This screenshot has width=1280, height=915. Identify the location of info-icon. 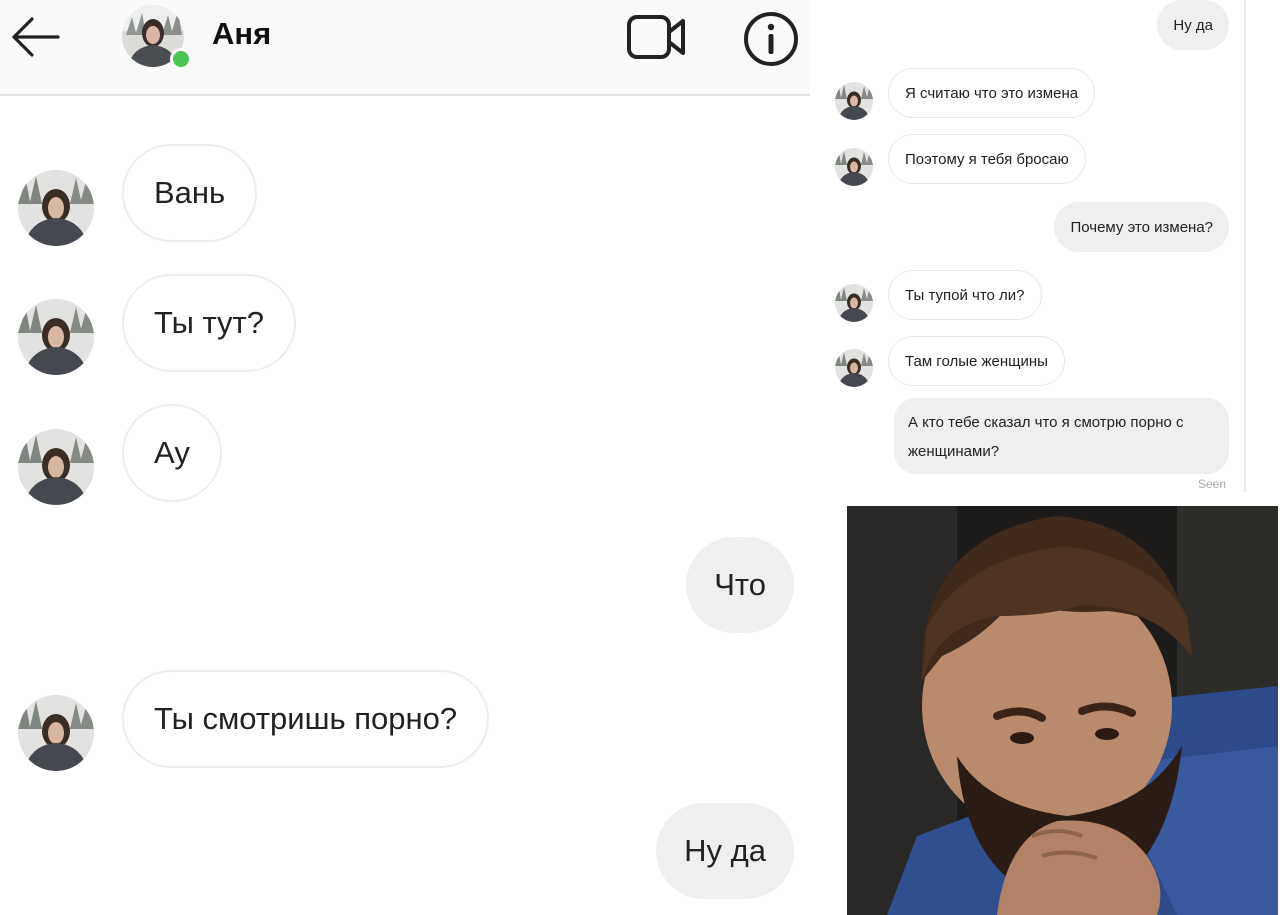
(771, 39).